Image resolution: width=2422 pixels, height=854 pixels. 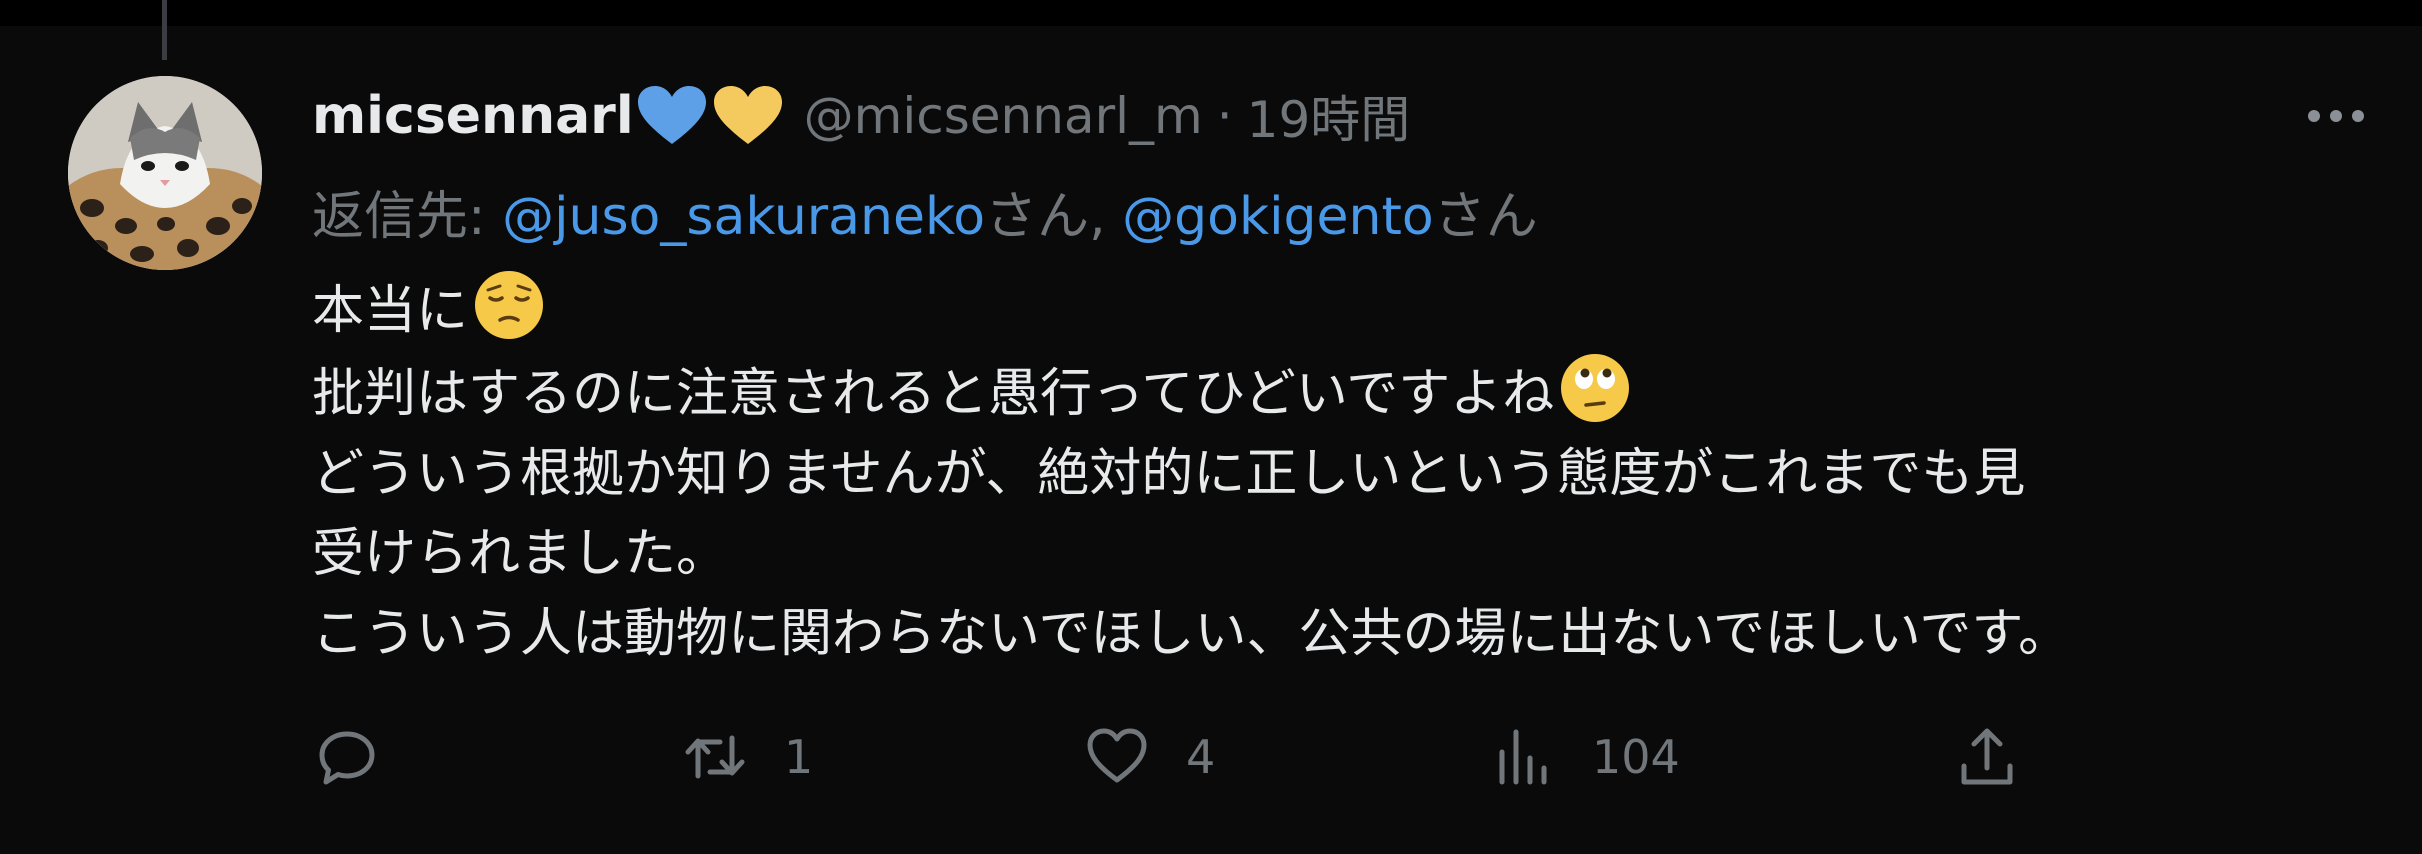 I want to click on thread-connector-line, so click(x=164, y=30).